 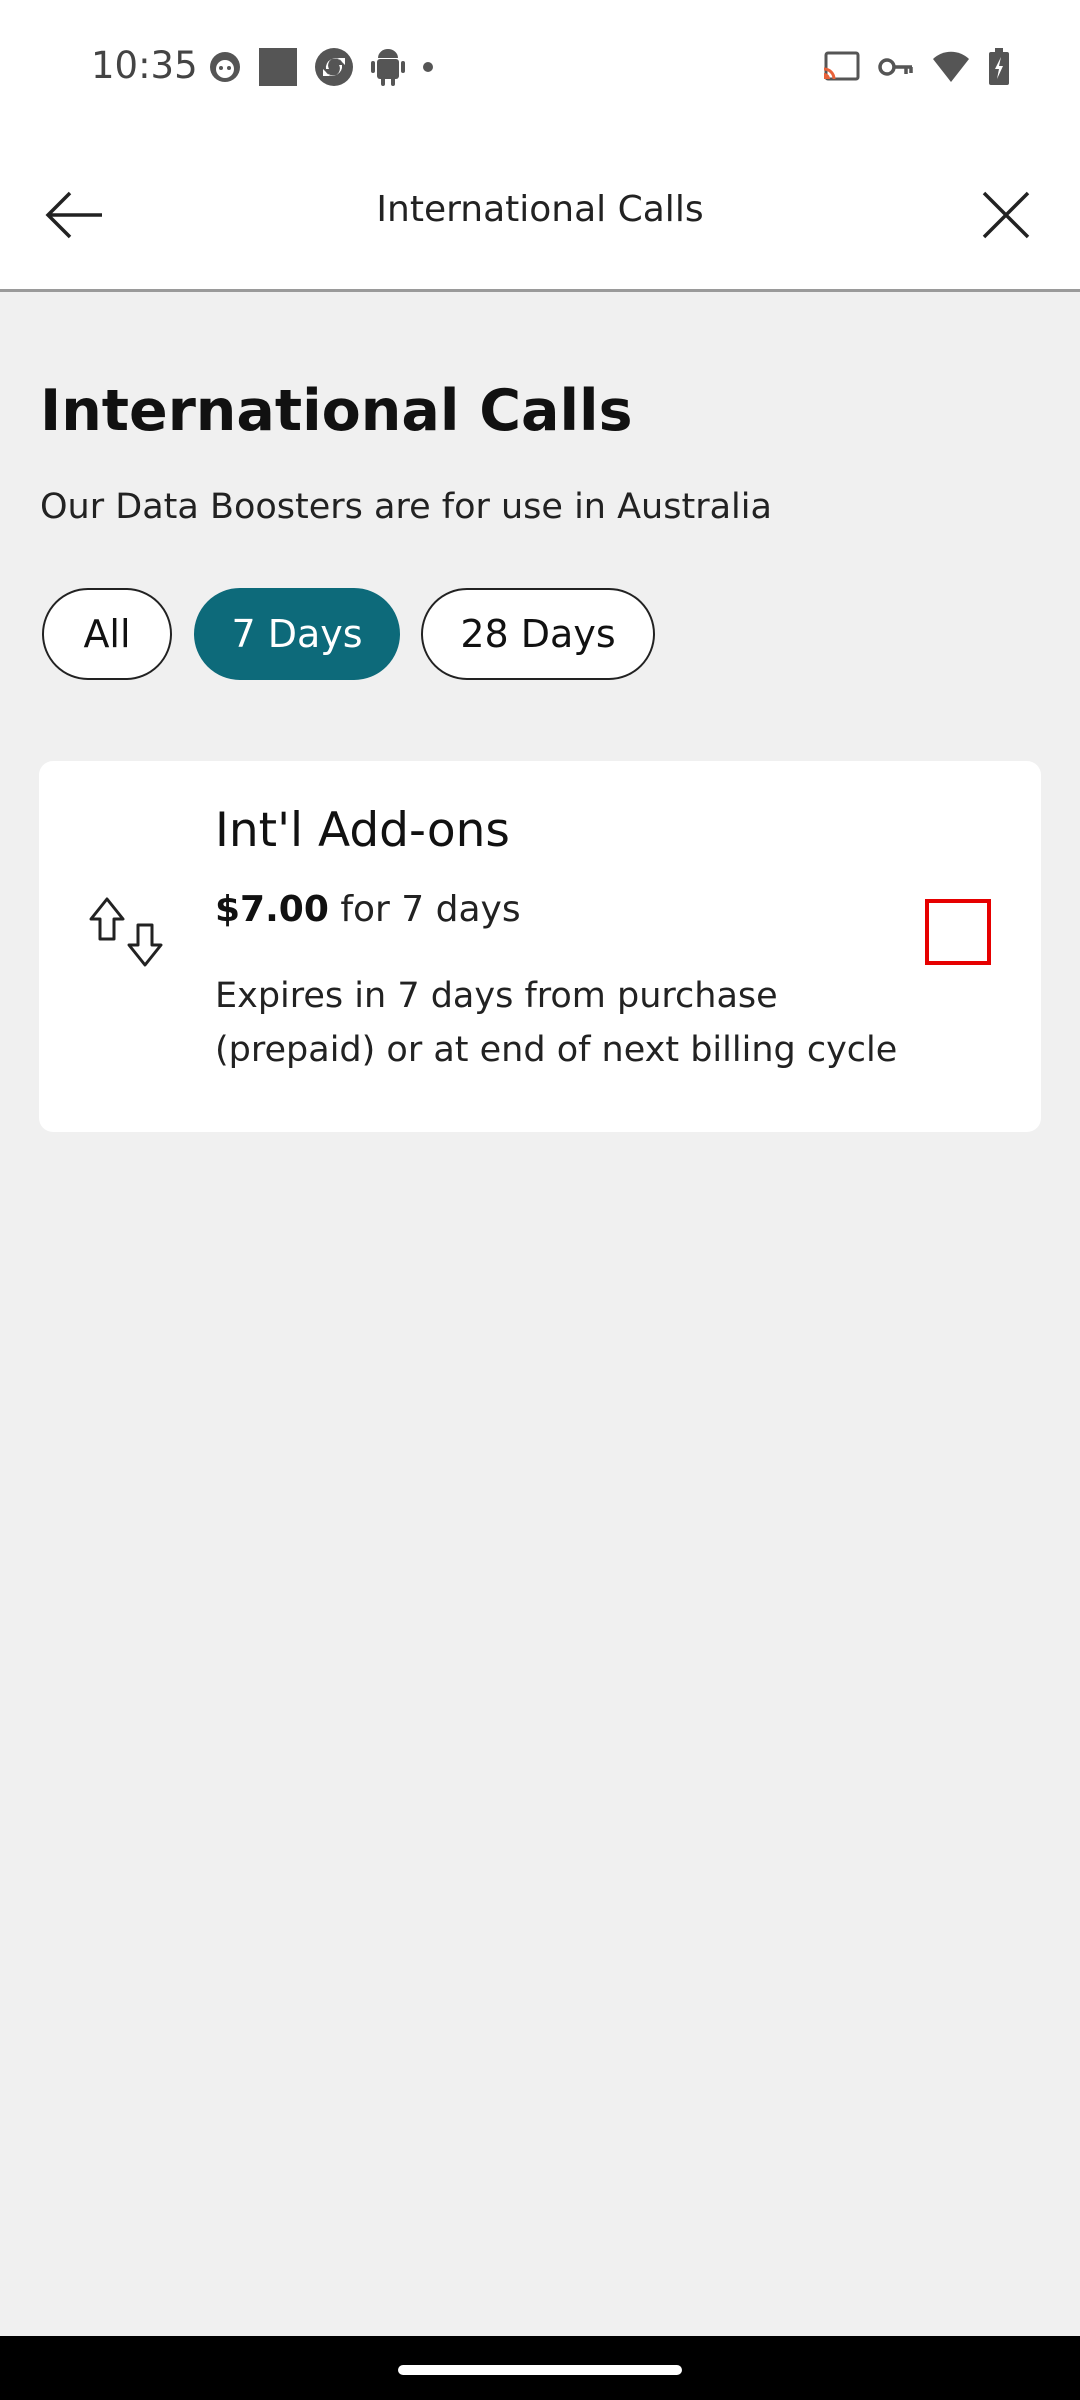 I want to click on filter-chip-all: All, so click(x=107, y=634).